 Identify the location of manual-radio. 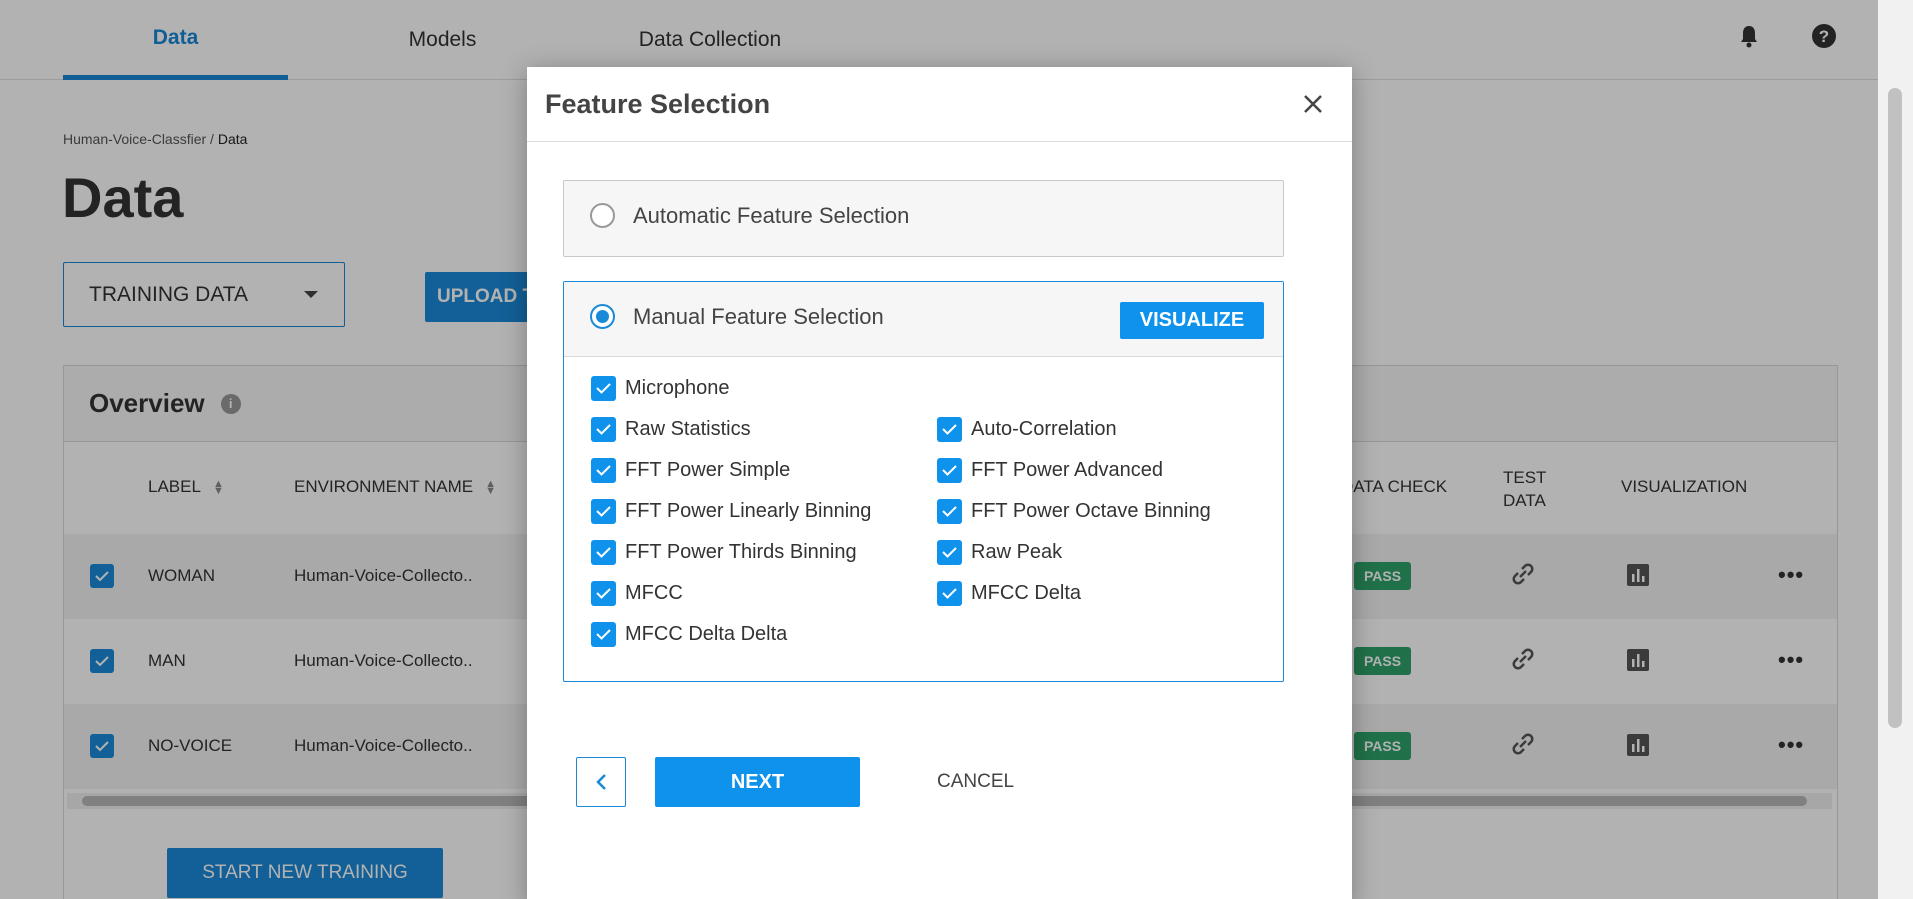
(602, 316).